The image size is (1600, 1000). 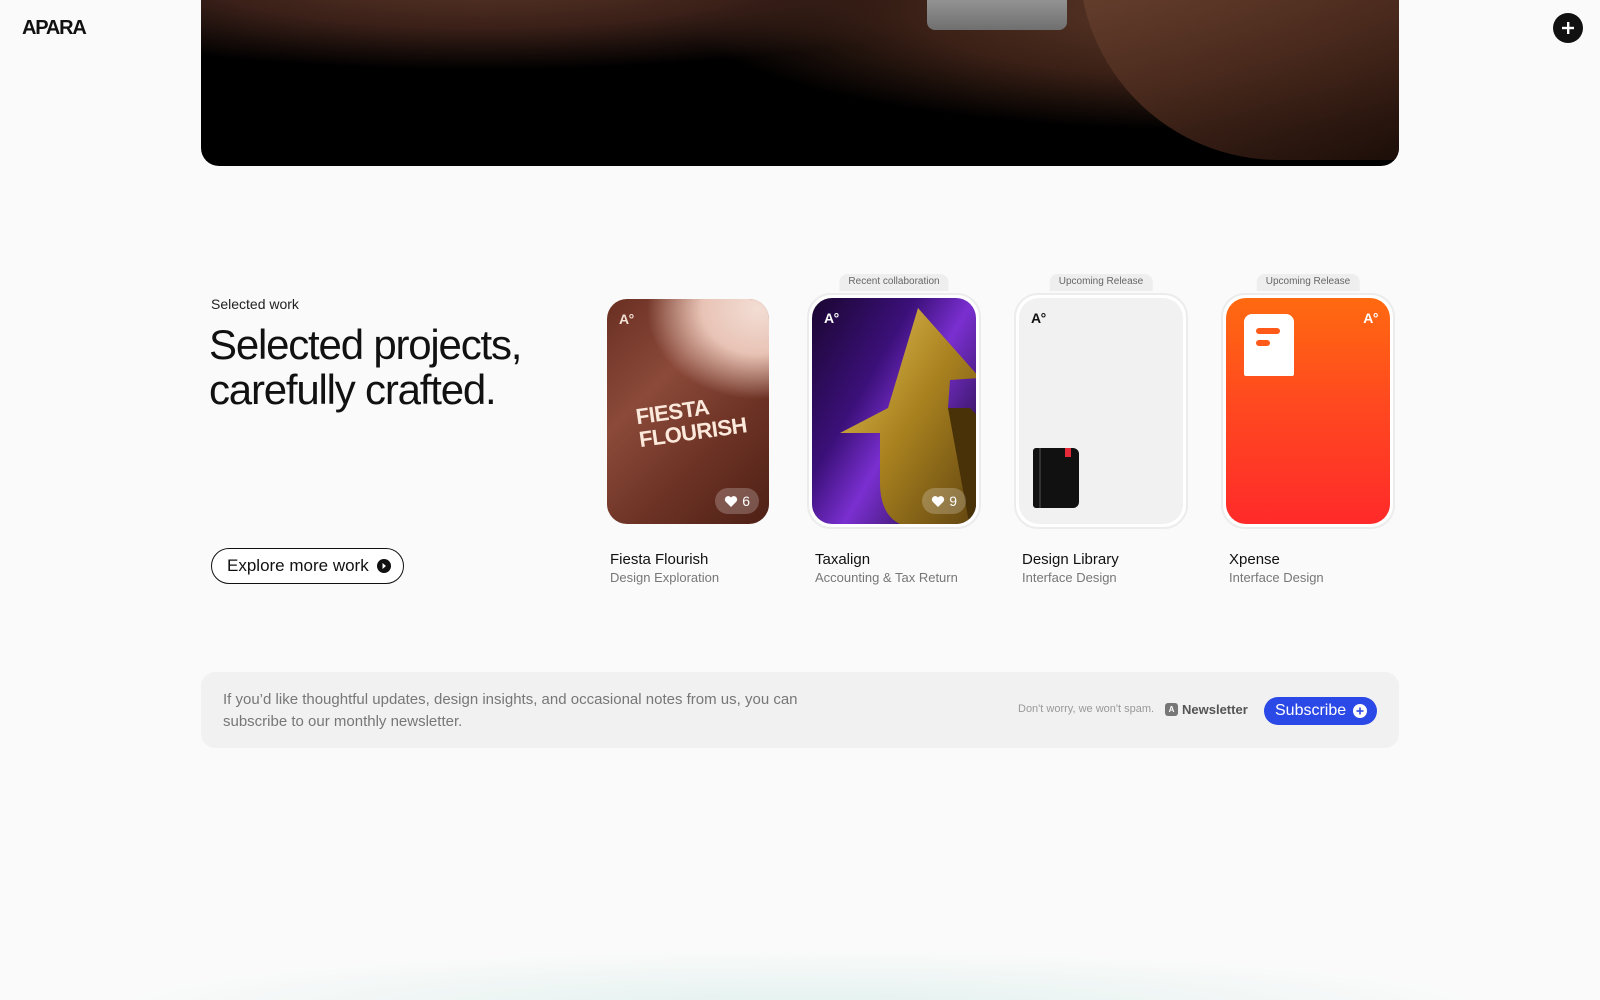 I want to click on brand-logo: APARA, so click(x=54, y=28).